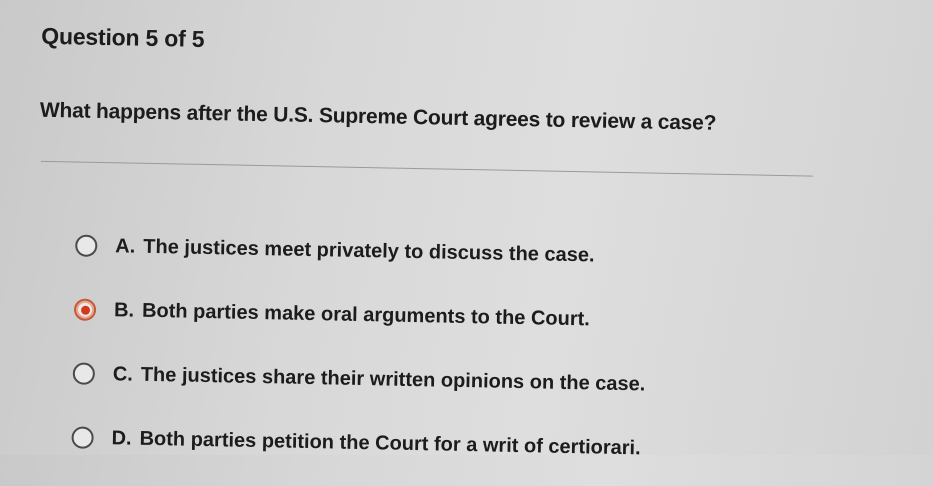  What do you see at coordinates (124, 310) in the screenshot?
I see `answer-option-letter: B.` at bounding box center [124, 310].